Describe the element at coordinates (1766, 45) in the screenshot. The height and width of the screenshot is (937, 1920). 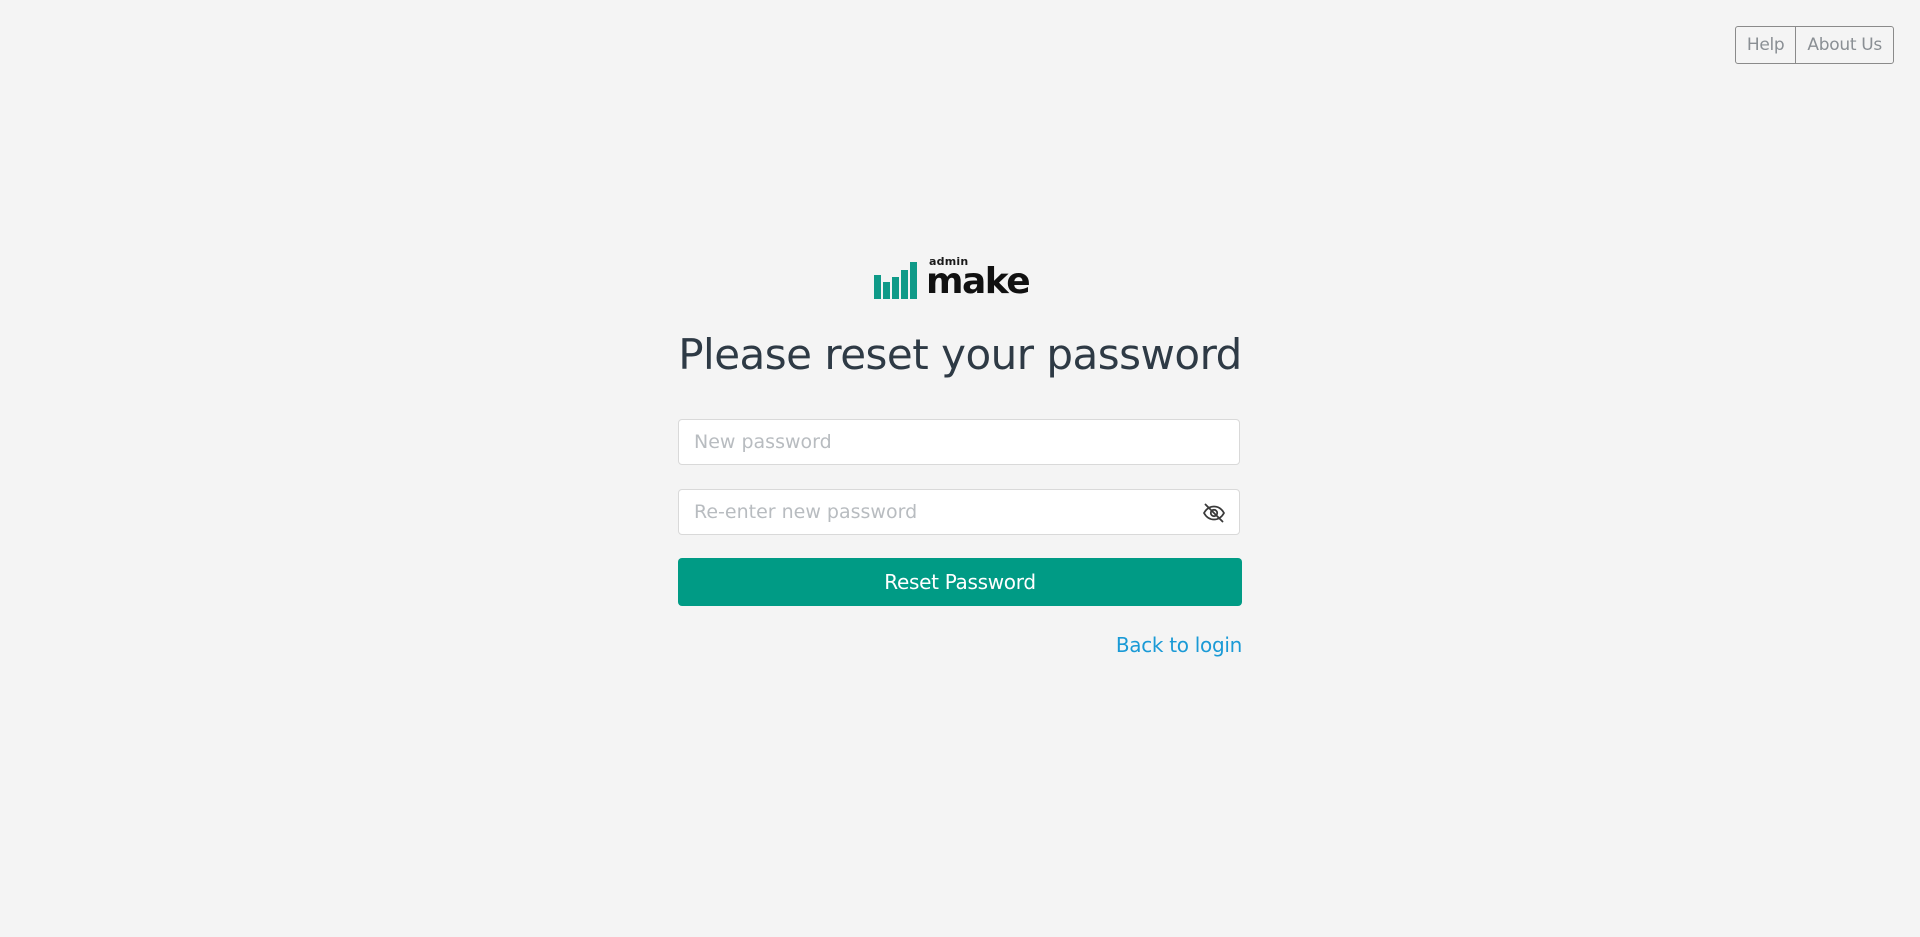
I see `help-link: Help` at that location.